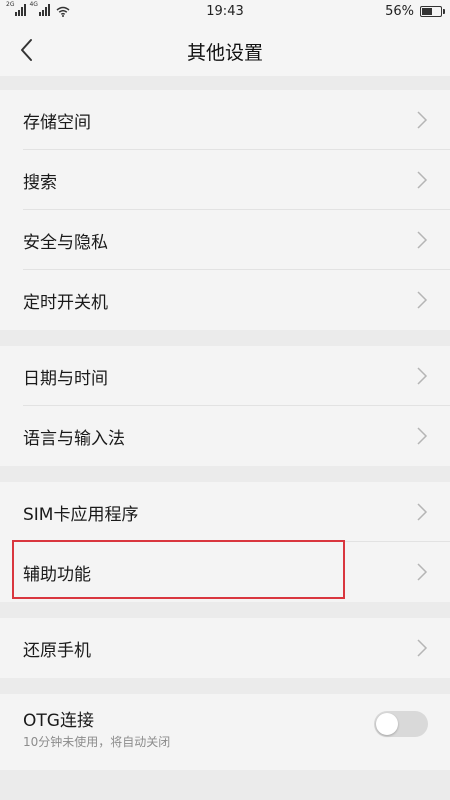 Image resolution: width=450 pixels, height=800 pixels. I want to click on settings-item-label: 安全与隐私, so click(65, 243).